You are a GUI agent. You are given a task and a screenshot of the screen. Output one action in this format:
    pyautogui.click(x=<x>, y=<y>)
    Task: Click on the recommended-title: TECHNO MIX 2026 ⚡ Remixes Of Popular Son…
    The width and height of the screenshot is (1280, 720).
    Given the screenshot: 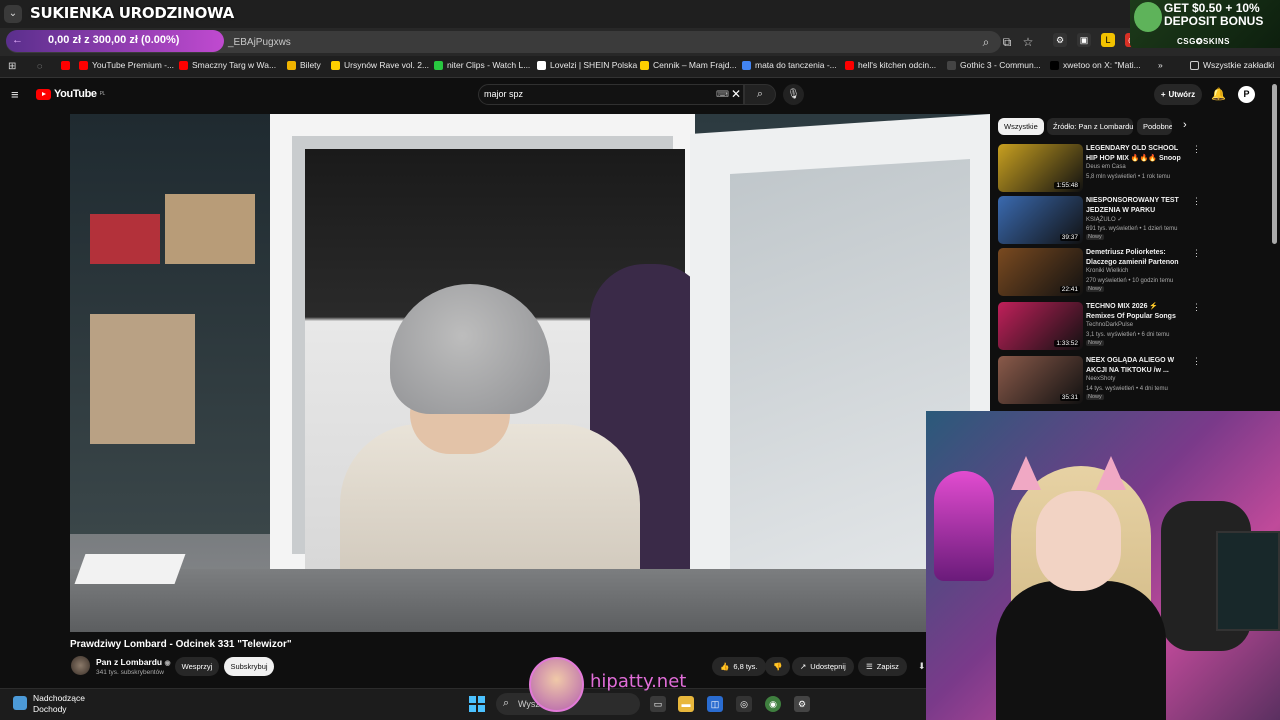 What is the action you would take?
    pyautogui.click(x=1136, y=311)
    